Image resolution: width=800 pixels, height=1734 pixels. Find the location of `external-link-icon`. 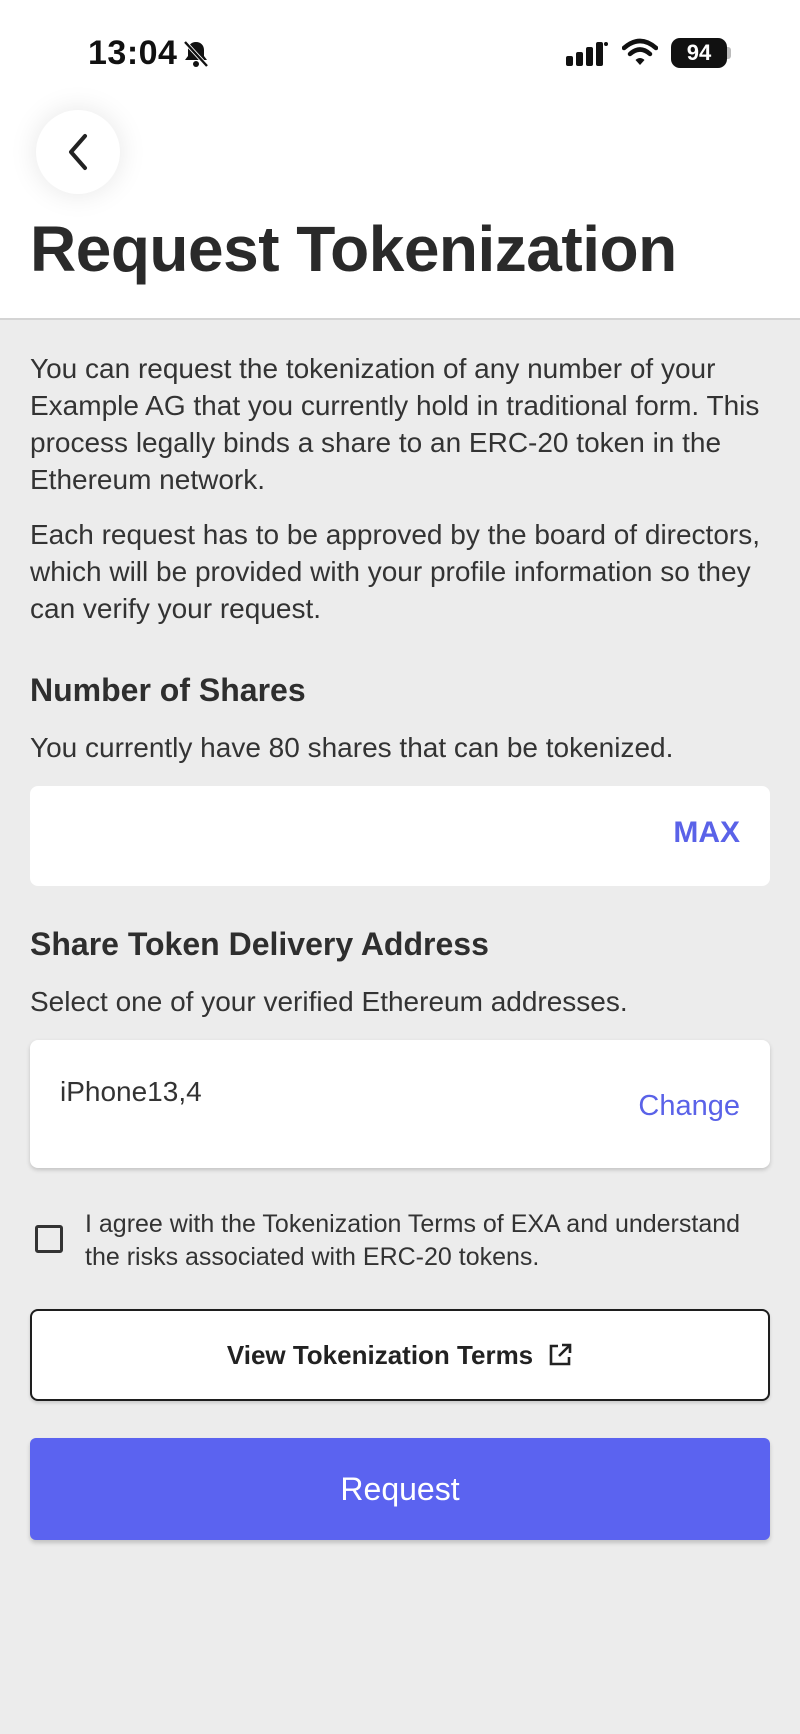

external-link-icon is located at coordinates (560, 1354).